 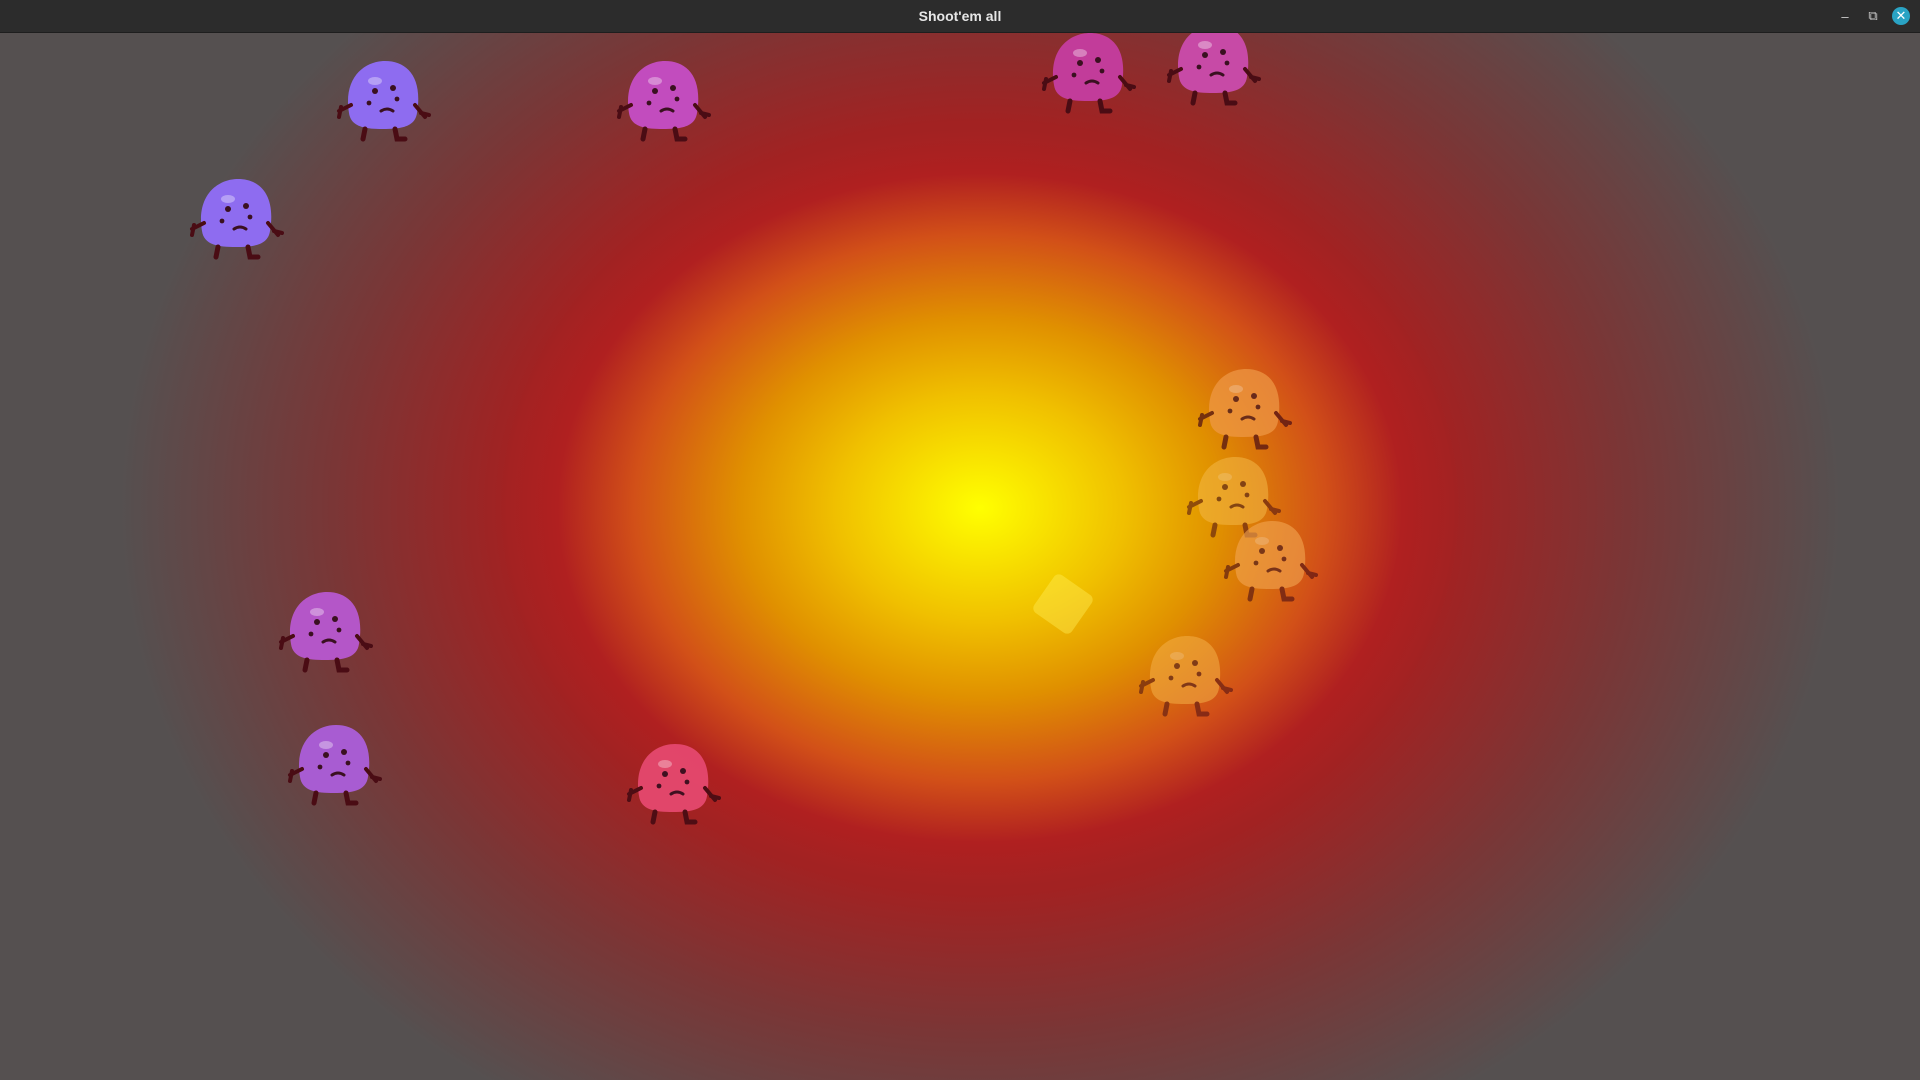 I want to click on window-controls: – ⧉ ✕, so click(x=1873, y=16).